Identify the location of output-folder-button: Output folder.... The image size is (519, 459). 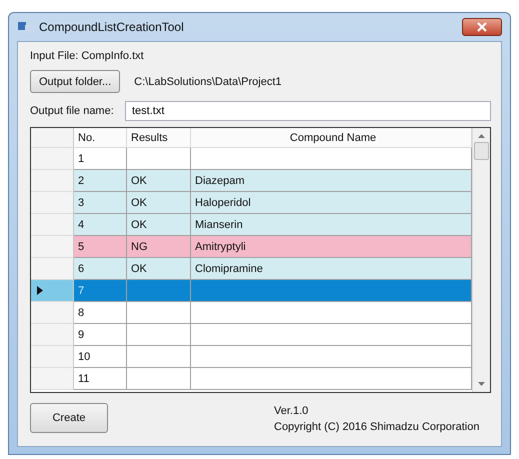
(75, 81).